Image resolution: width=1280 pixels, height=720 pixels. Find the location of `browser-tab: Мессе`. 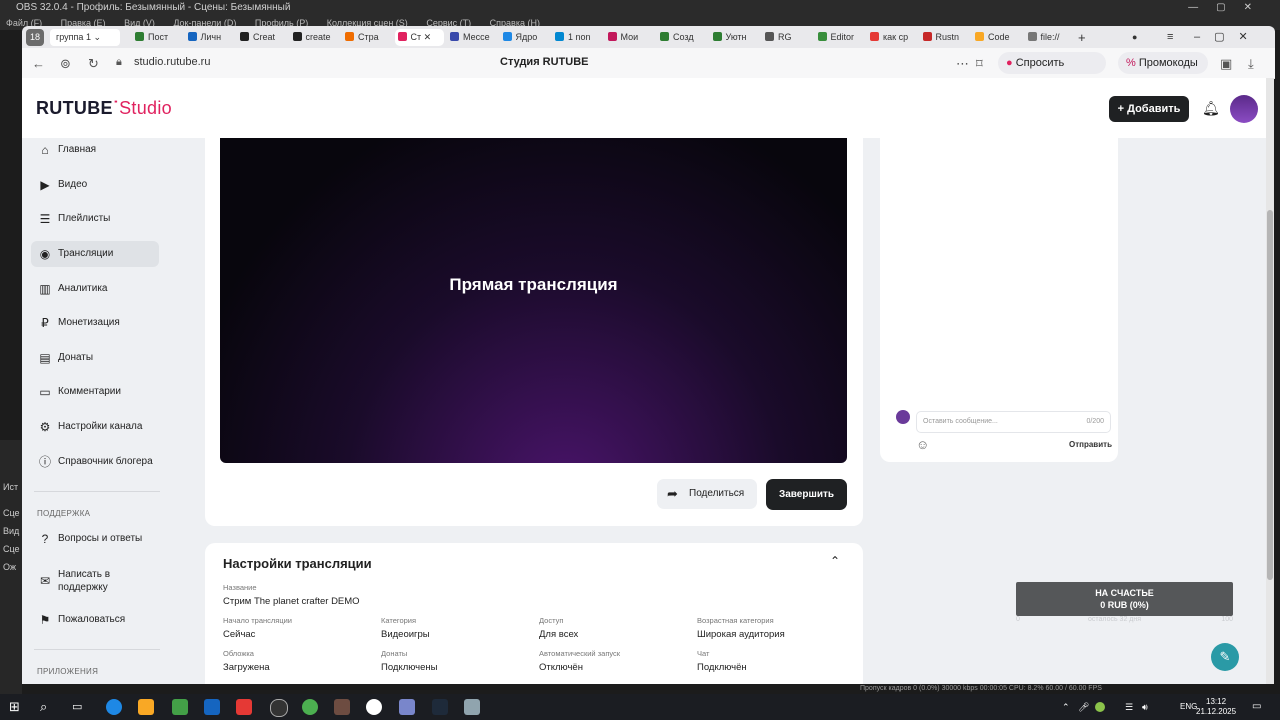

browser-tab: Мессе is located at coordinates (471, 37).